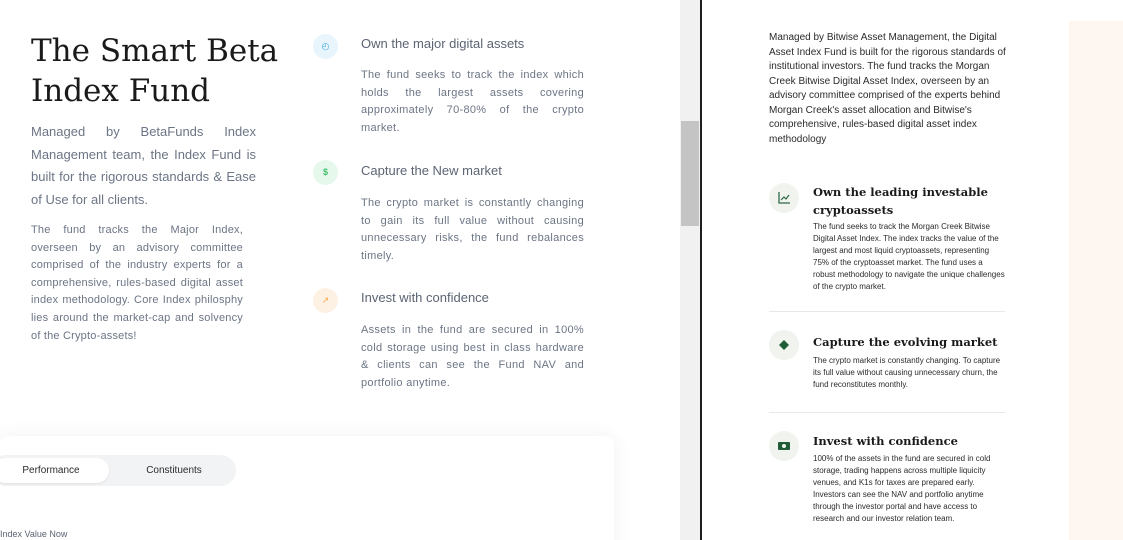 The image size is (1123, 540). I want to click on performance-card, so click(307, 488).